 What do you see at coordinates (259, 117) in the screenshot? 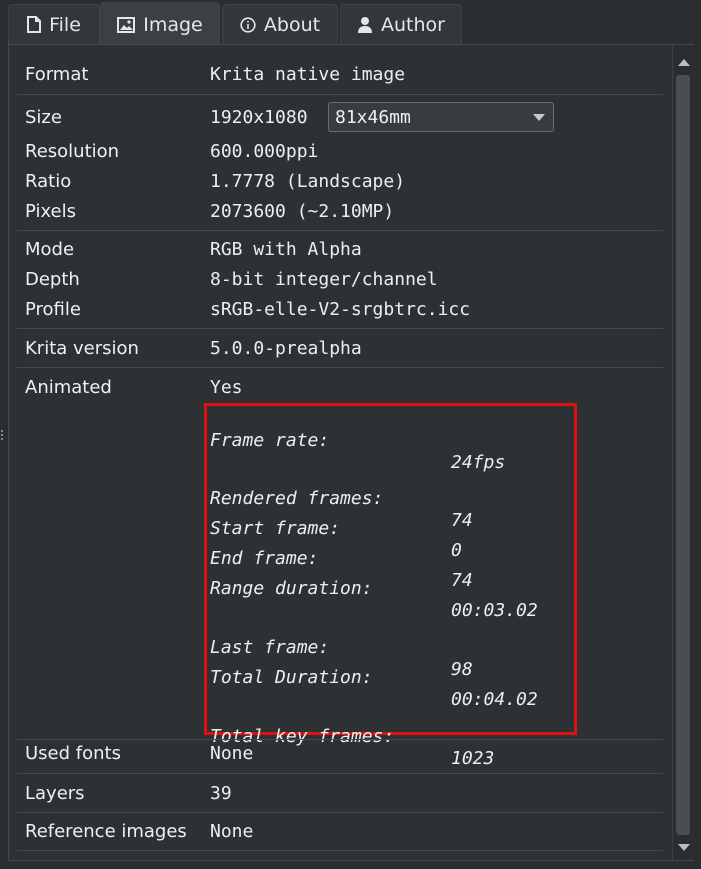
I see `size-value: 1920x1080` at bounding box center [259, 117].